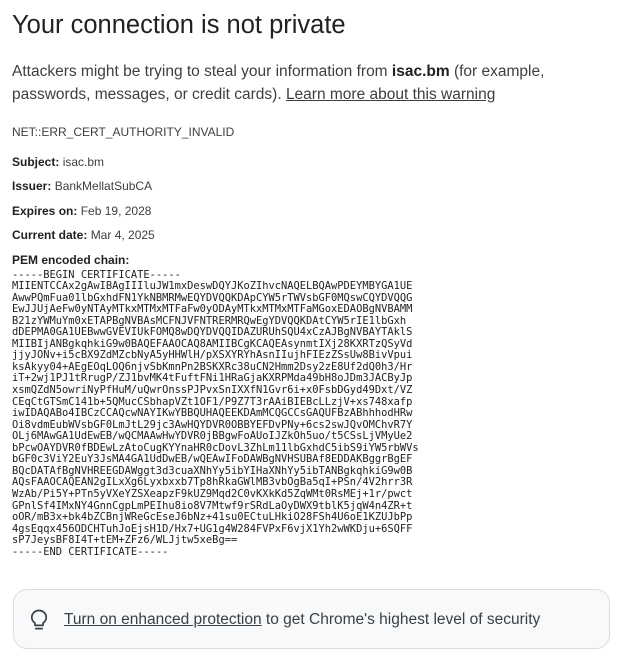  I want to click on page-title: Your connection is not private, so click(179, 25).